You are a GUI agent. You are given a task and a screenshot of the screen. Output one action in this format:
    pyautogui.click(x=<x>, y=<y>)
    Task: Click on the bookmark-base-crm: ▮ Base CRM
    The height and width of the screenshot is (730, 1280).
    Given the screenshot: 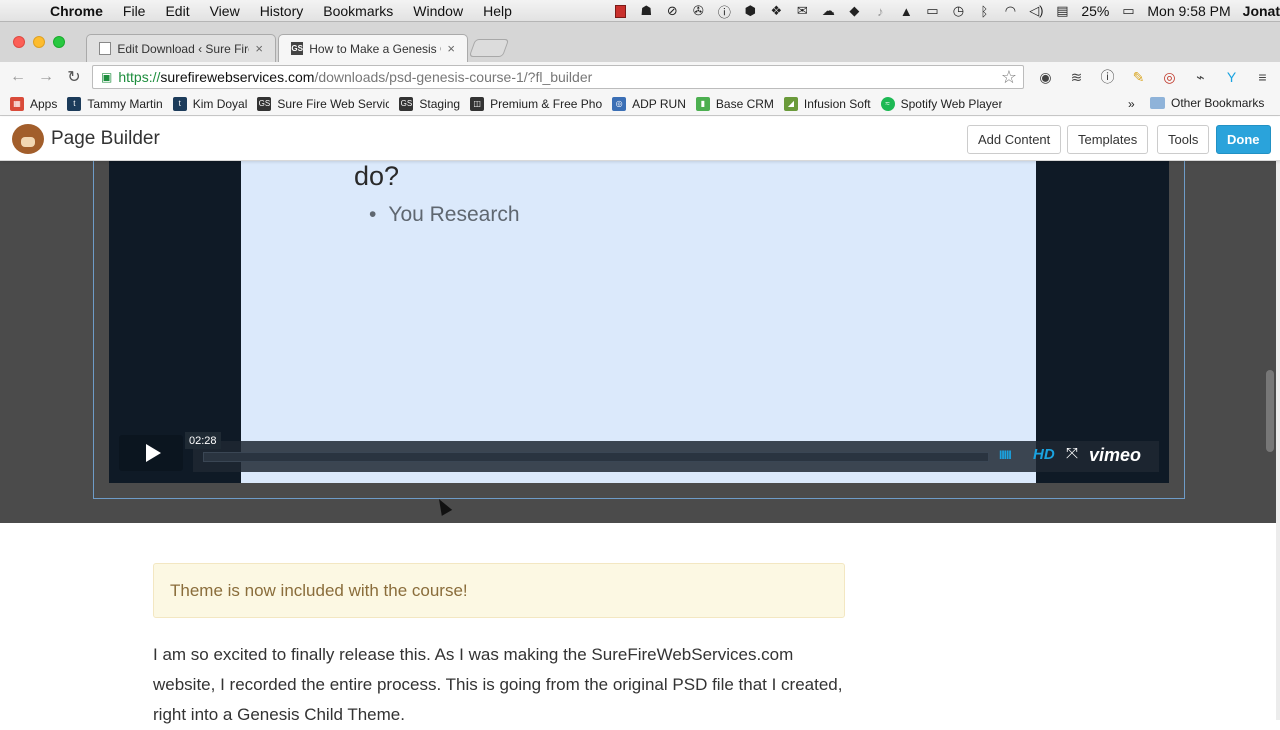 What is the action you would take?
    pyautogui.click(x=734, y=103)
    